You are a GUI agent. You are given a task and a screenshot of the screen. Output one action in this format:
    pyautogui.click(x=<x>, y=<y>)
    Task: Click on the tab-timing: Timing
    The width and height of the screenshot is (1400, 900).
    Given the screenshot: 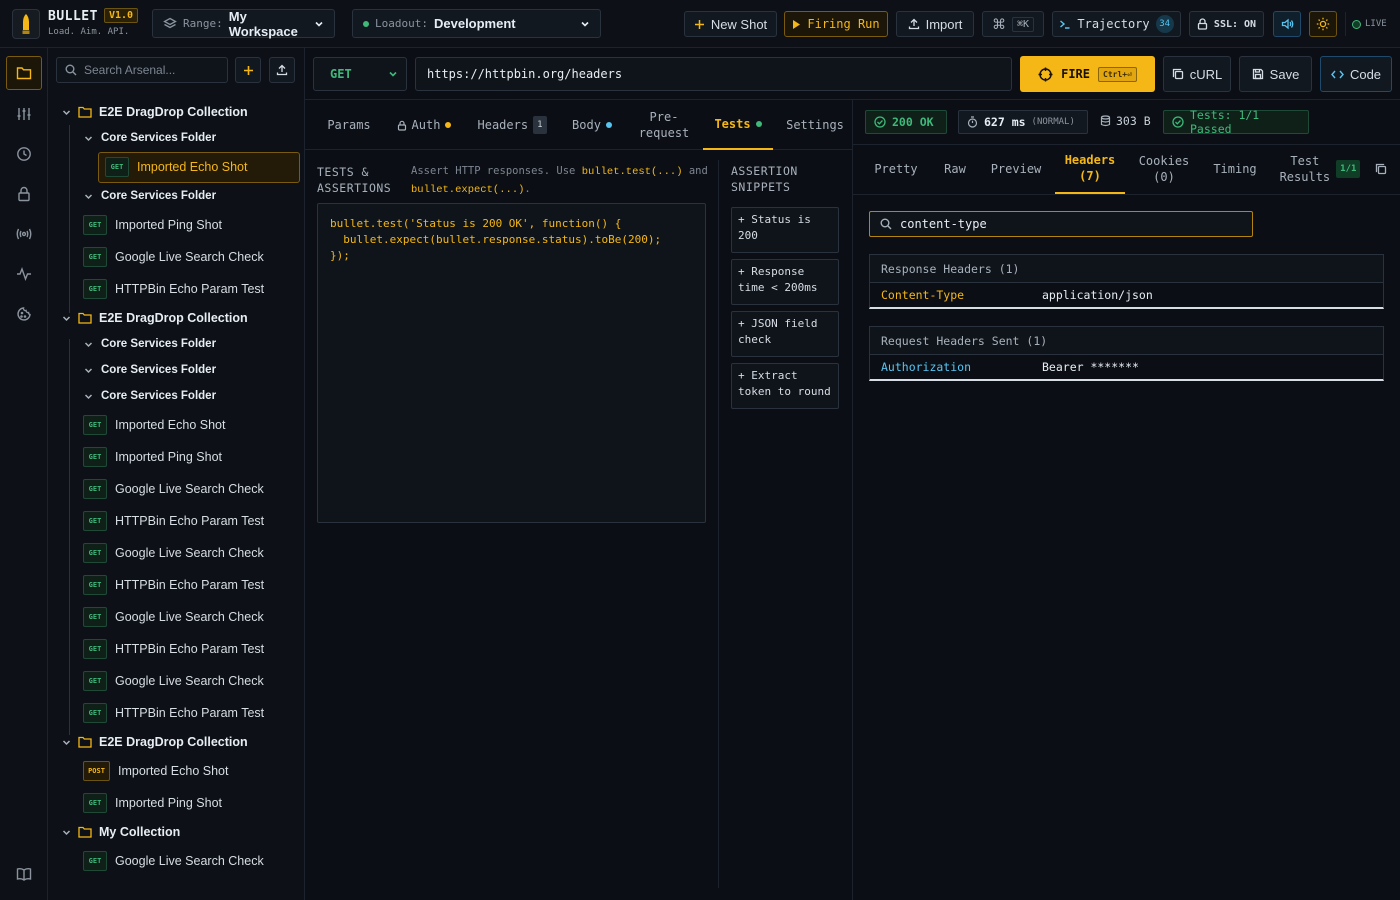 What is the action you would take?
    pyautogui.click(x=1235, y=169)
    